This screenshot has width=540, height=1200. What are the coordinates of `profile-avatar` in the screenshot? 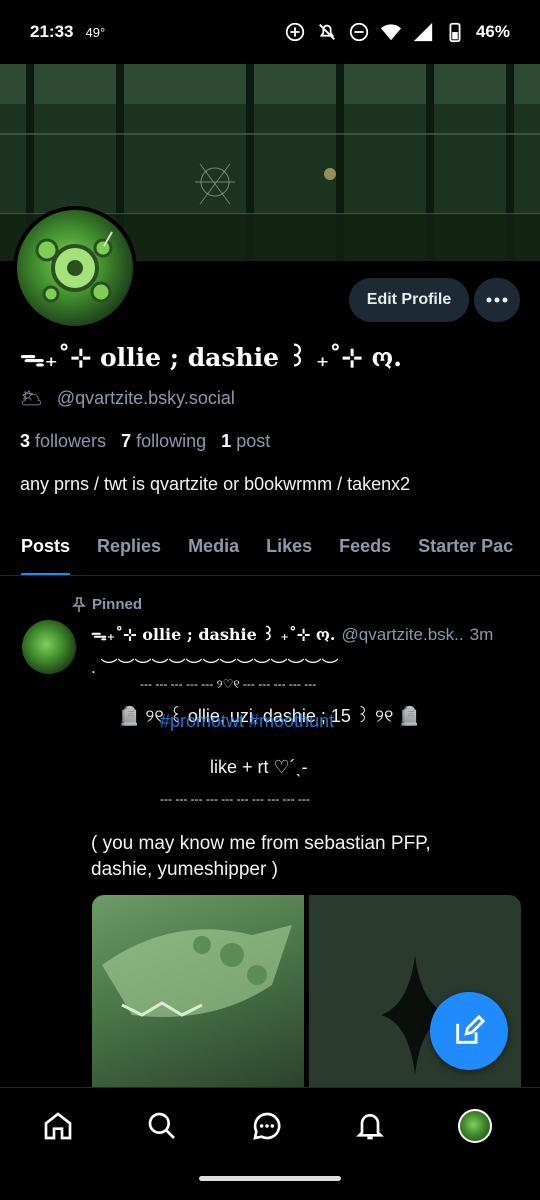 It's located at (75, 268).